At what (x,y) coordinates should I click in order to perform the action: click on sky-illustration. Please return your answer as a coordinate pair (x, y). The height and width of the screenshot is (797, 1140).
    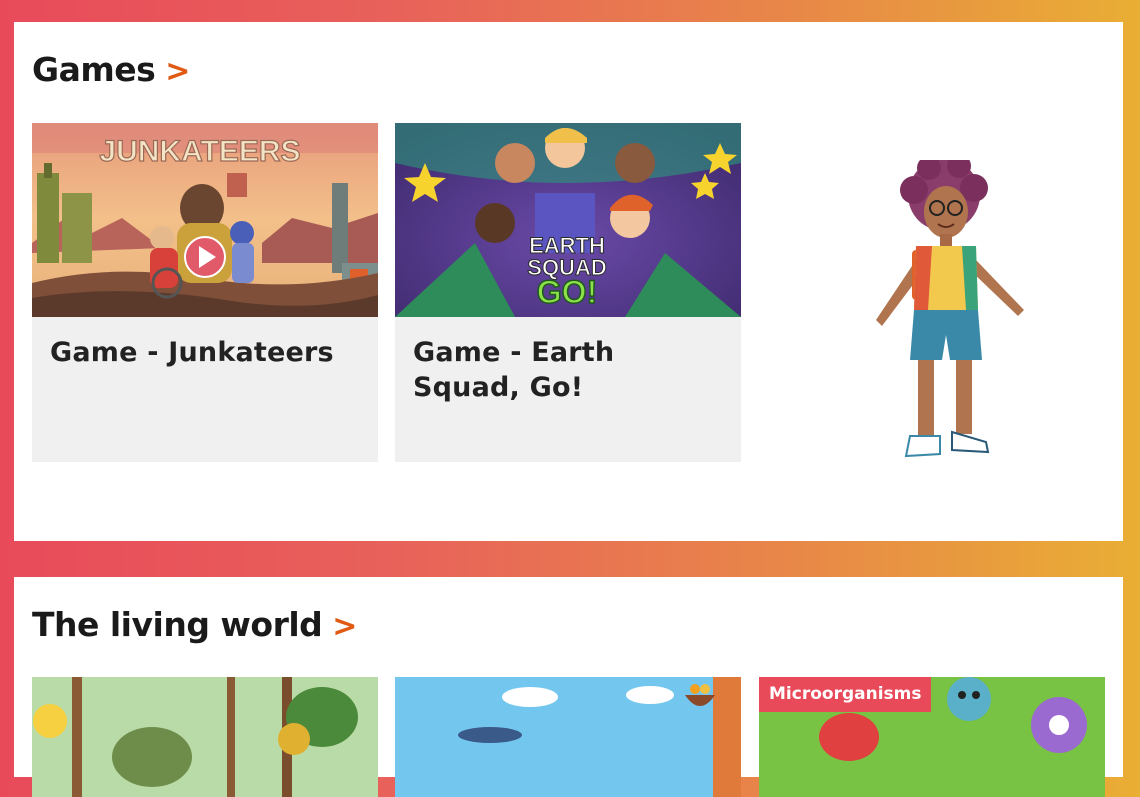
    Looking at the image, I should click on (599, 737).